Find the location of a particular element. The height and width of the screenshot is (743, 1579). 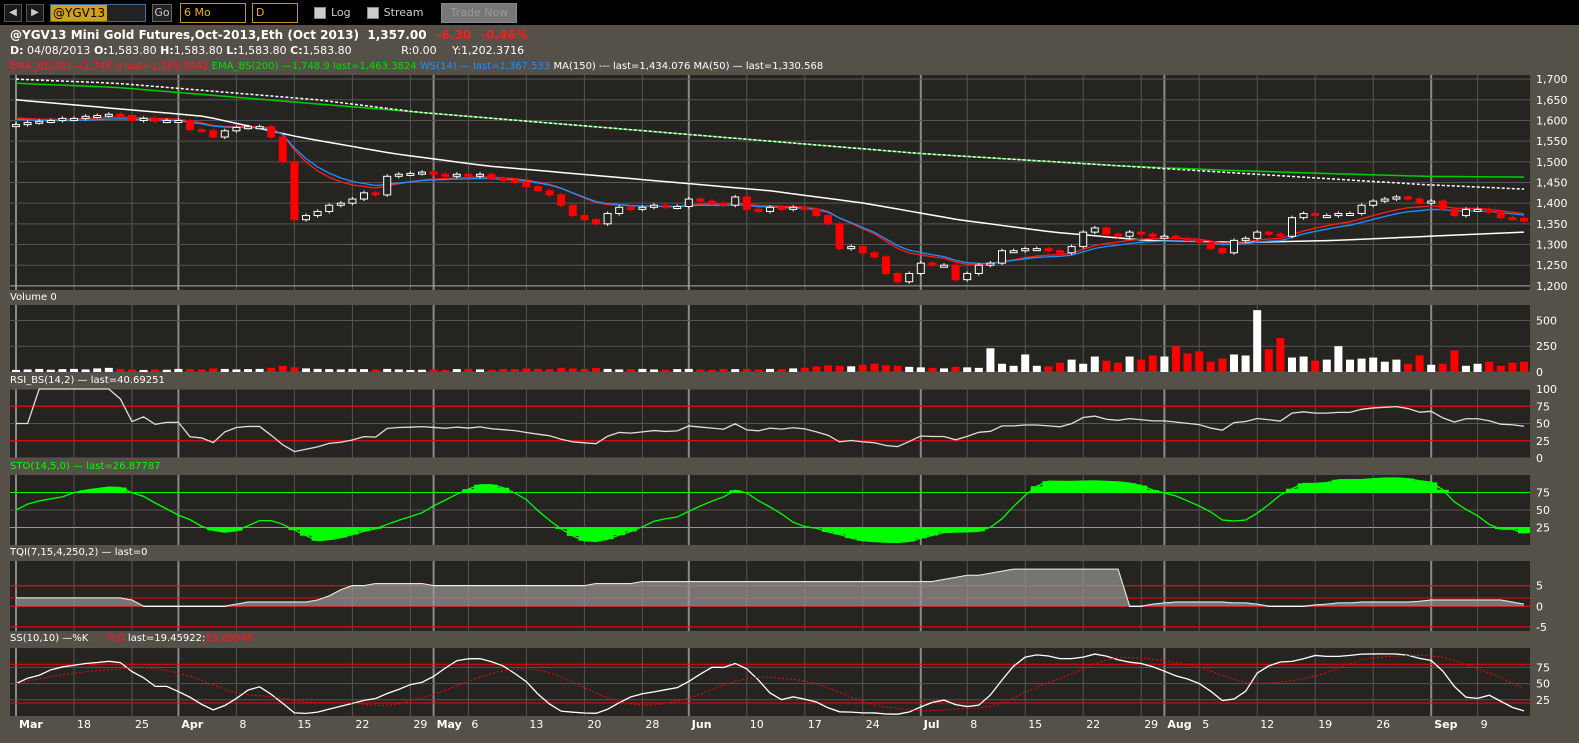

price-tick-label: 1,300 is located at coordinates (1552, 245).